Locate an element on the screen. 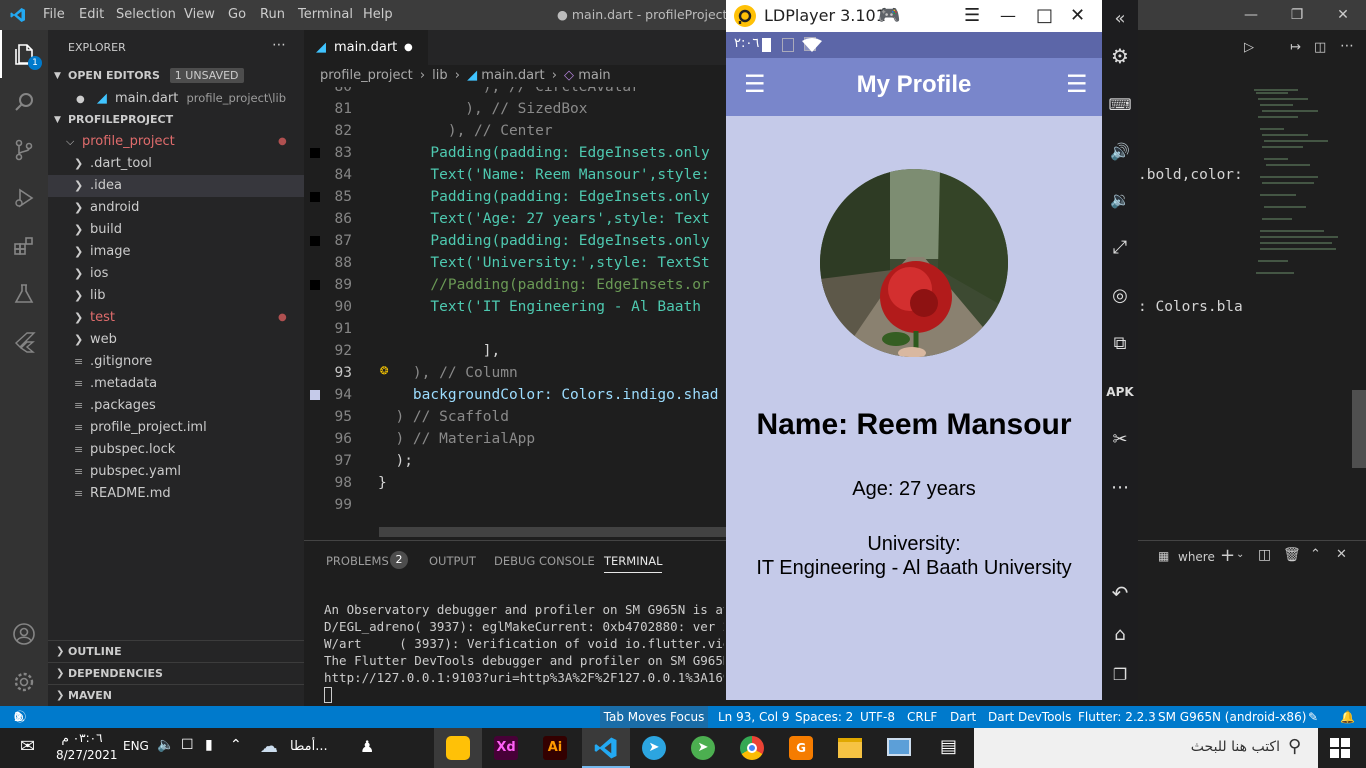 The image size is (1366, 768). code-line: //Padding(padding: EdgeInsets.or is located at coordinates (543, 285).